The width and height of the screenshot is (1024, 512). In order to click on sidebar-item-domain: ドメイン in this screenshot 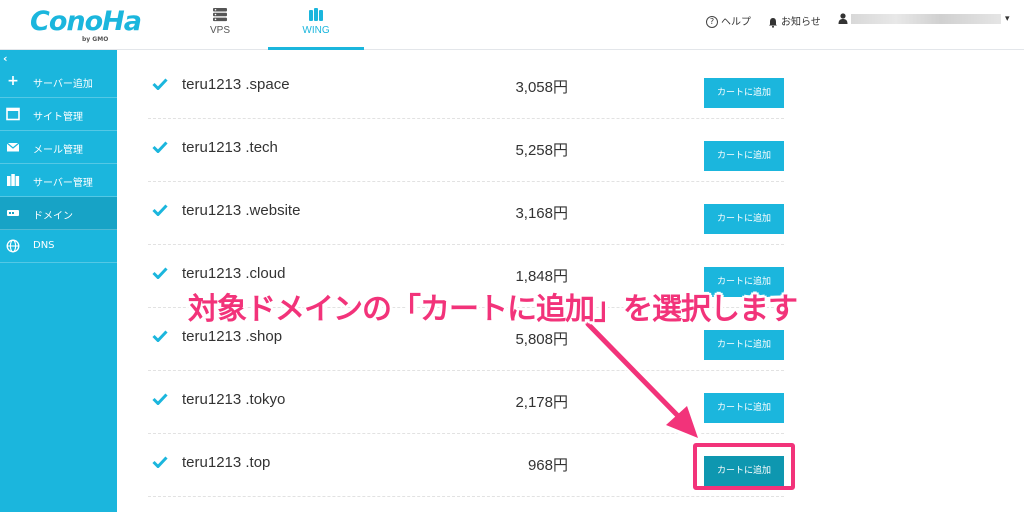, I will do `click(58, 213)`.